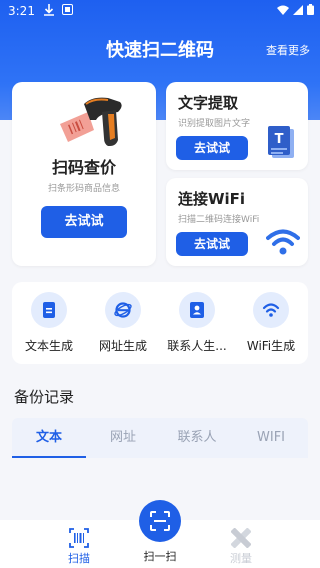  What do you see at coordinates (160, 556) in the screenshot?
I see `scan-center-label: 扫一扫` at bounding box center [160, 556].